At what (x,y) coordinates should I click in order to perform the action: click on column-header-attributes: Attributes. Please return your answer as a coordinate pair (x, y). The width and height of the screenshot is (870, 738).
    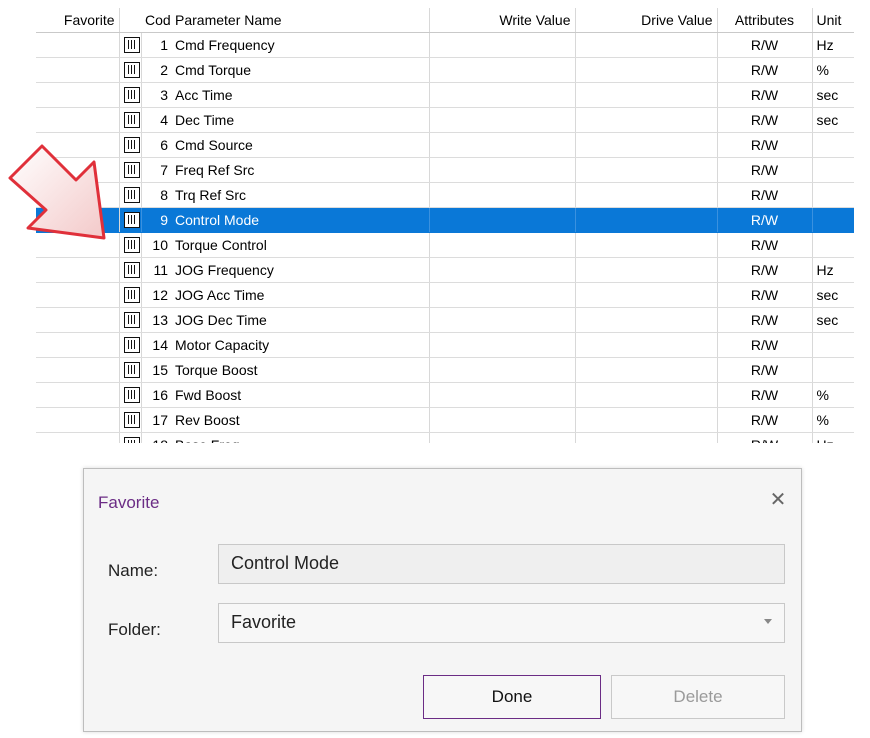
    Looking at the image, I should click on (765, 20).